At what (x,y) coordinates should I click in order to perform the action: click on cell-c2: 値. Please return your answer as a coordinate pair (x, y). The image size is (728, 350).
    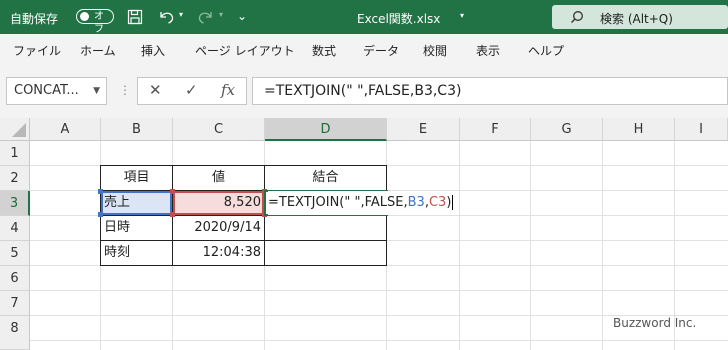
    Looking at the image, I should click on (218, 178).